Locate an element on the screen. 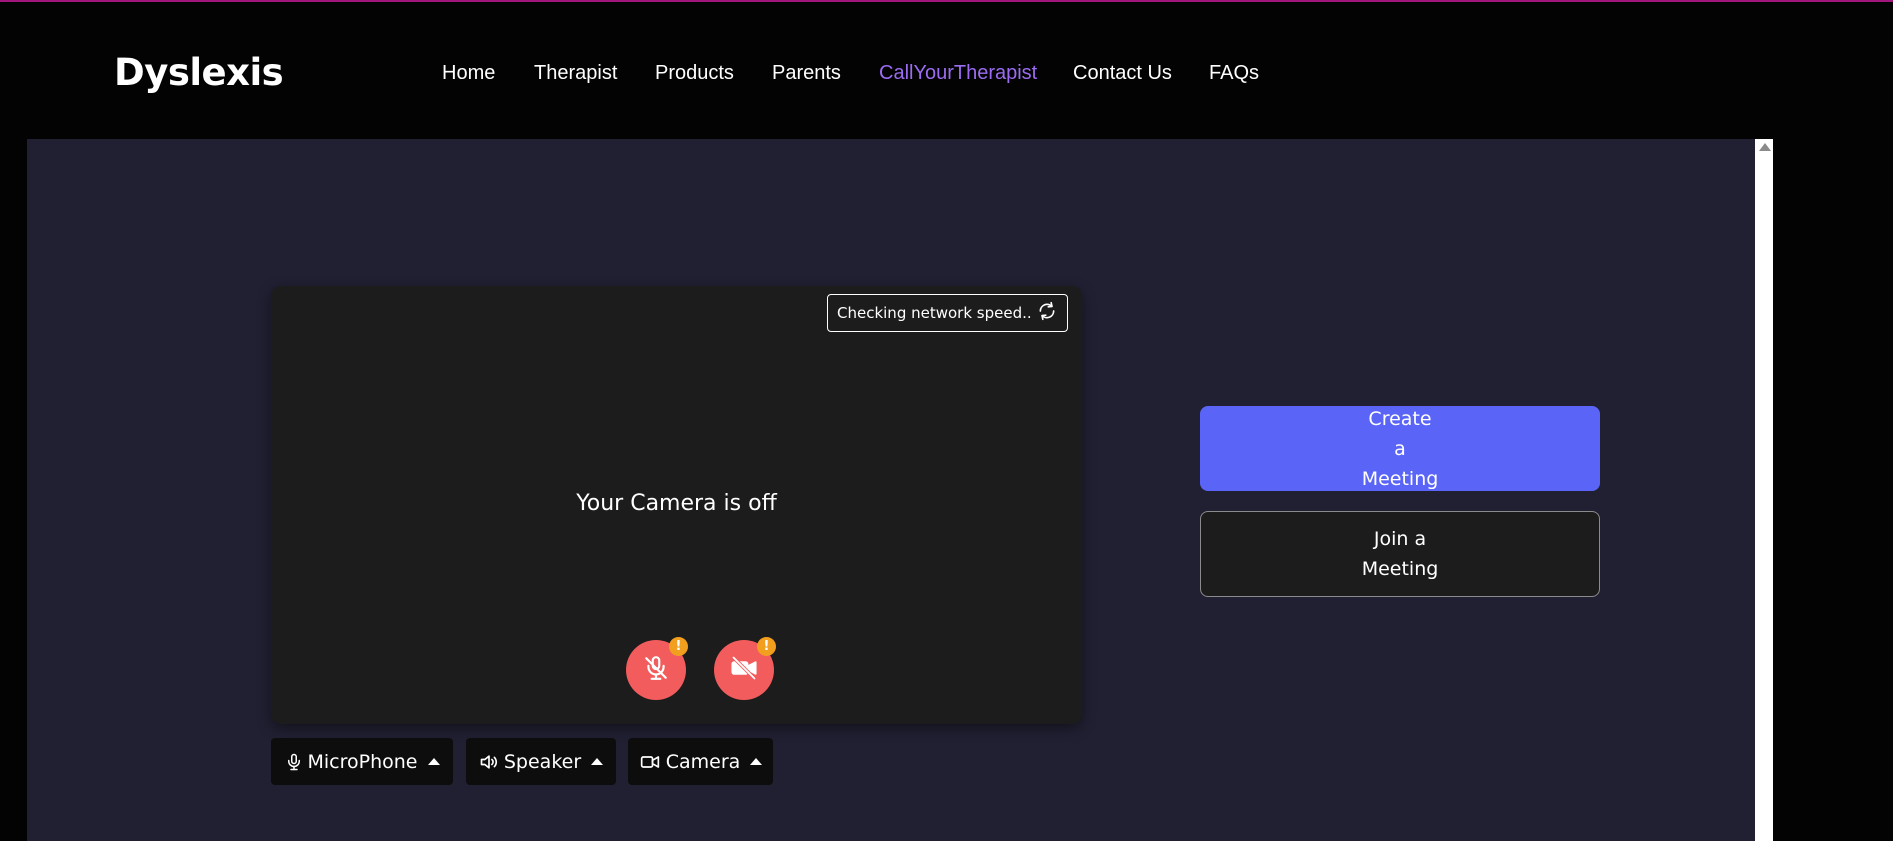 Image resolution: width=1893 pixels, height=841 pixels. refresh-icon is located at coordinates (1047, 313).